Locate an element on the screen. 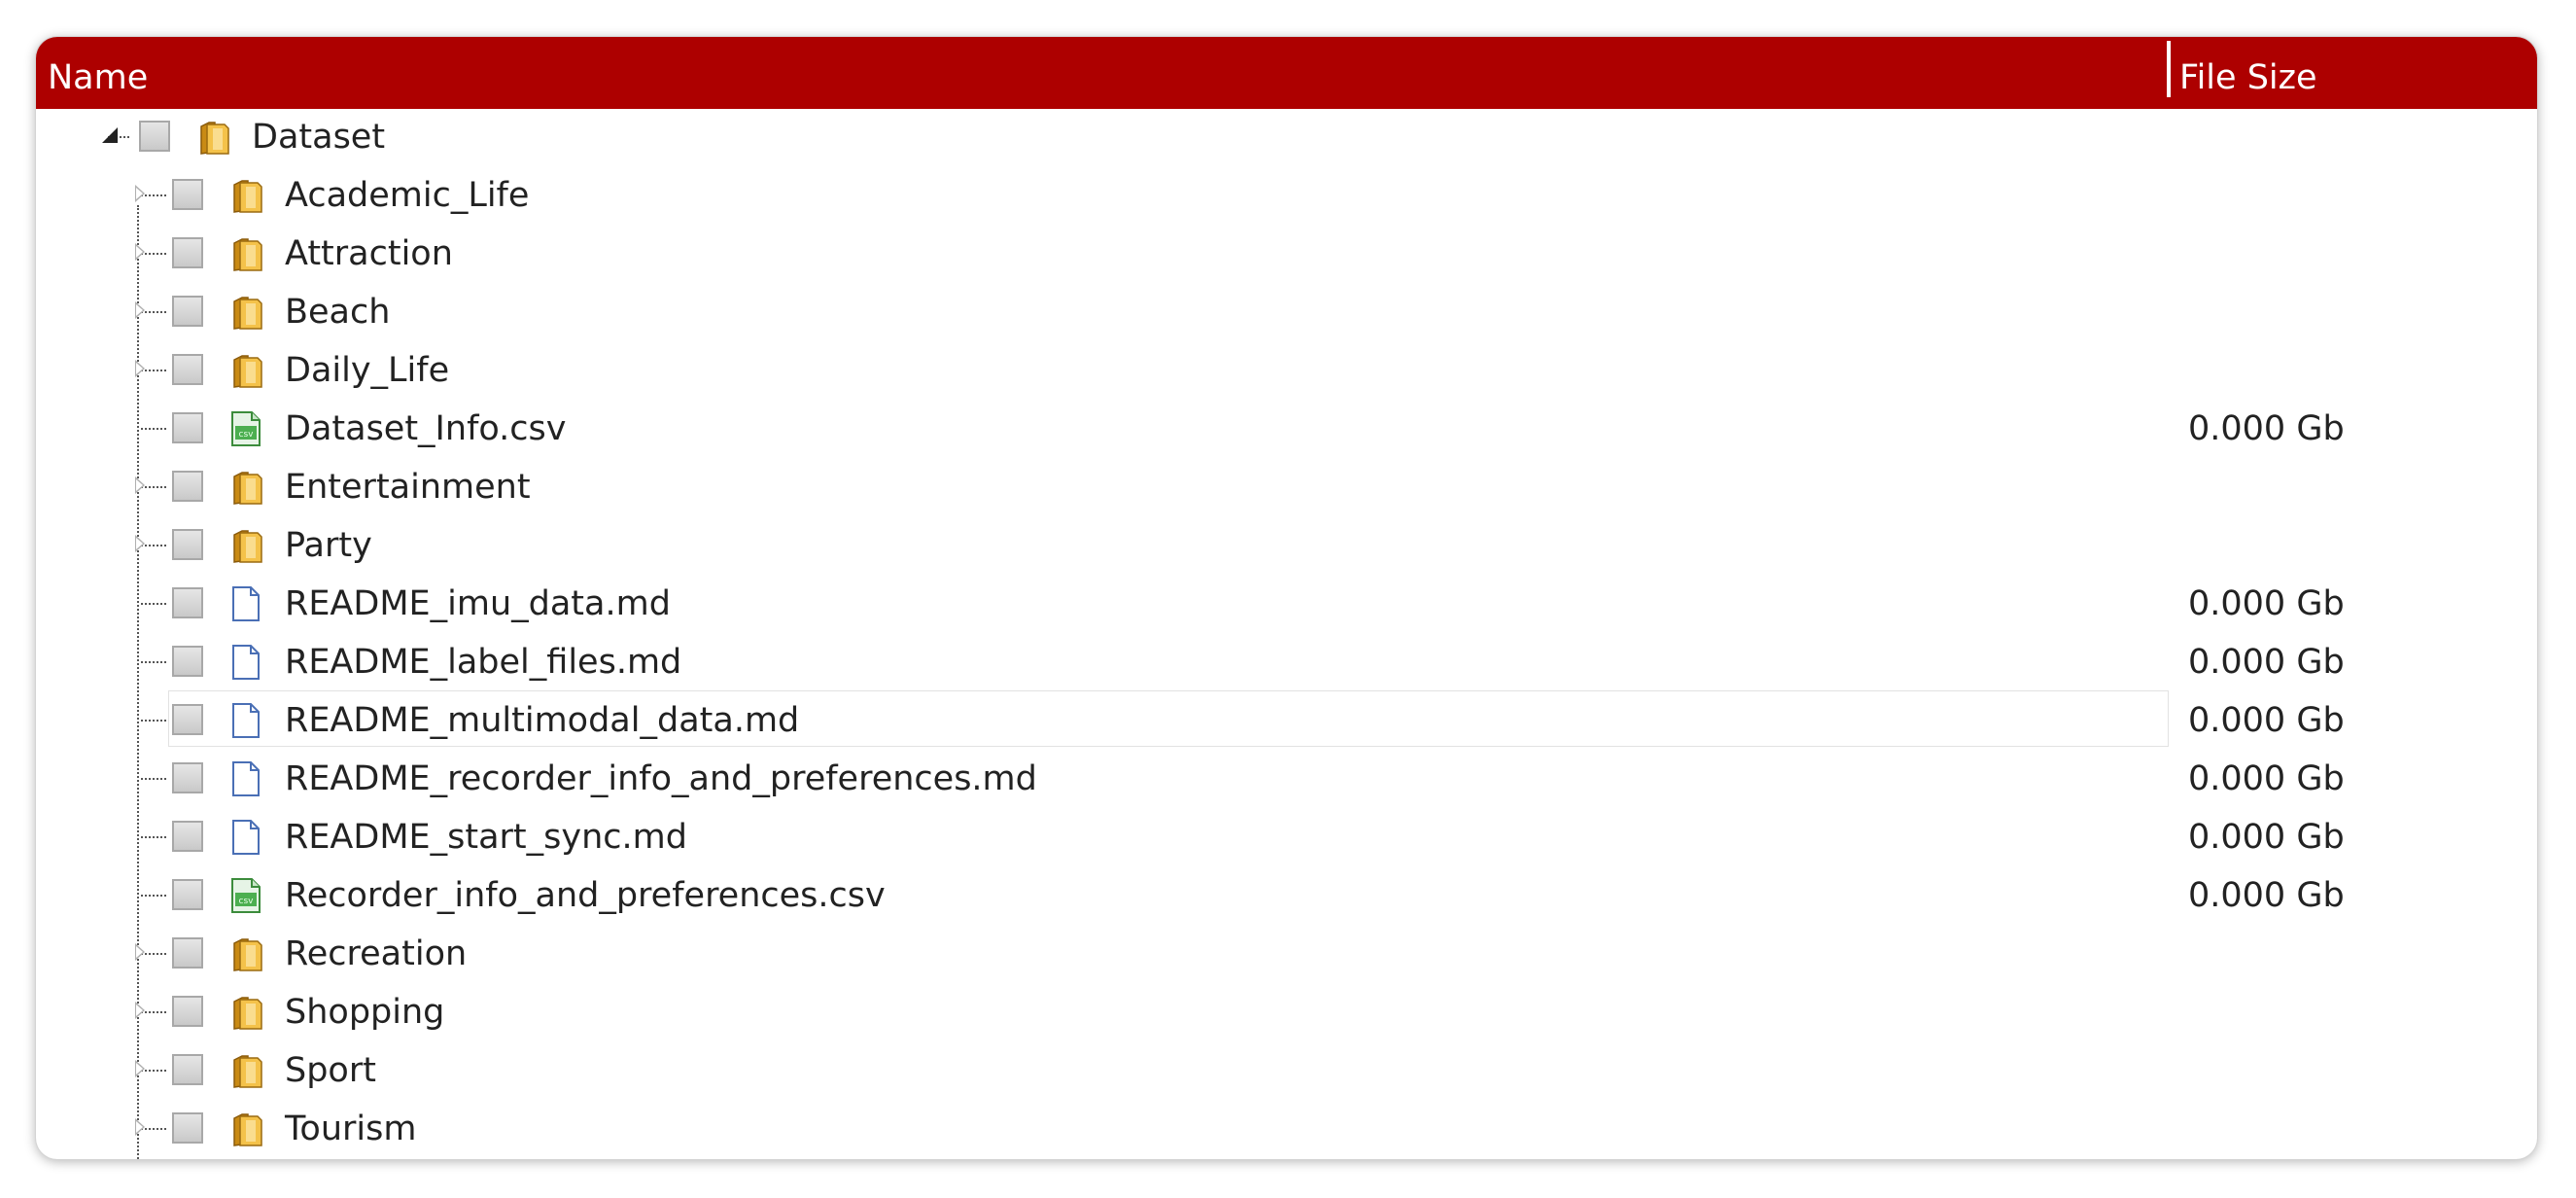 Image resolution: width=2576 pixels, height=1198 pixels. item-name: Shopping is located at coordinates (364, 1011).